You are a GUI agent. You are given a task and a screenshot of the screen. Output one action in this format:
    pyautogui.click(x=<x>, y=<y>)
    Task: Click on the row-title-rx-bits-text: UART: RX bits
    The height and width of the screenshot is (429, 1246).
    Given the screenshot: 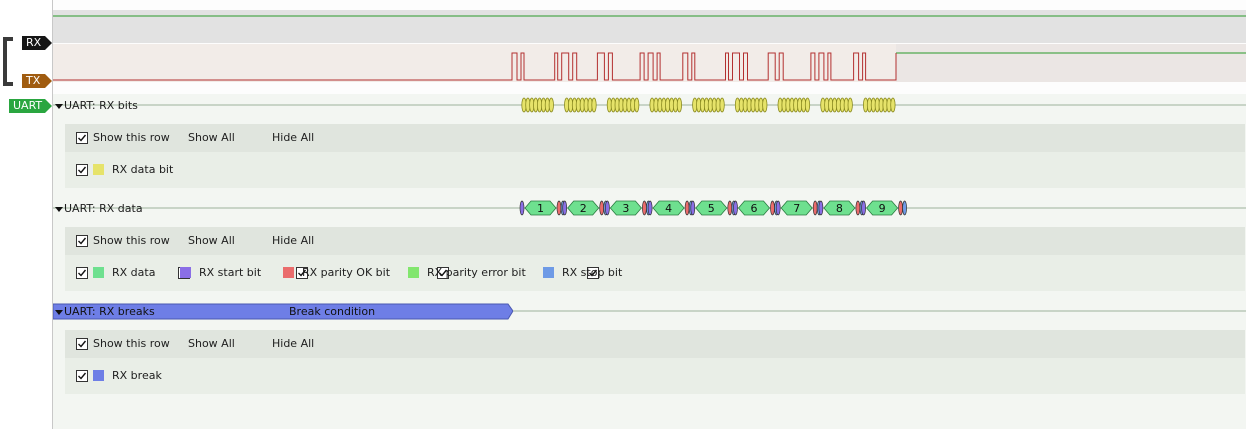 What is the action you would take?
    pyautogui.click(x=101, y=105)
    